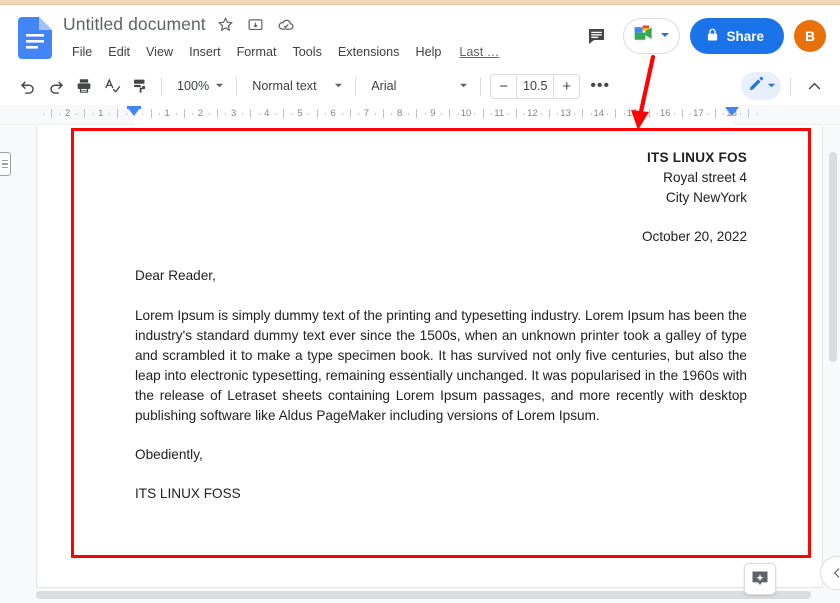  What do you see at coordinates (694, 237) in the screenshot?
I see `letter-date: October 20, 2022` at bounding box center [694, 237].